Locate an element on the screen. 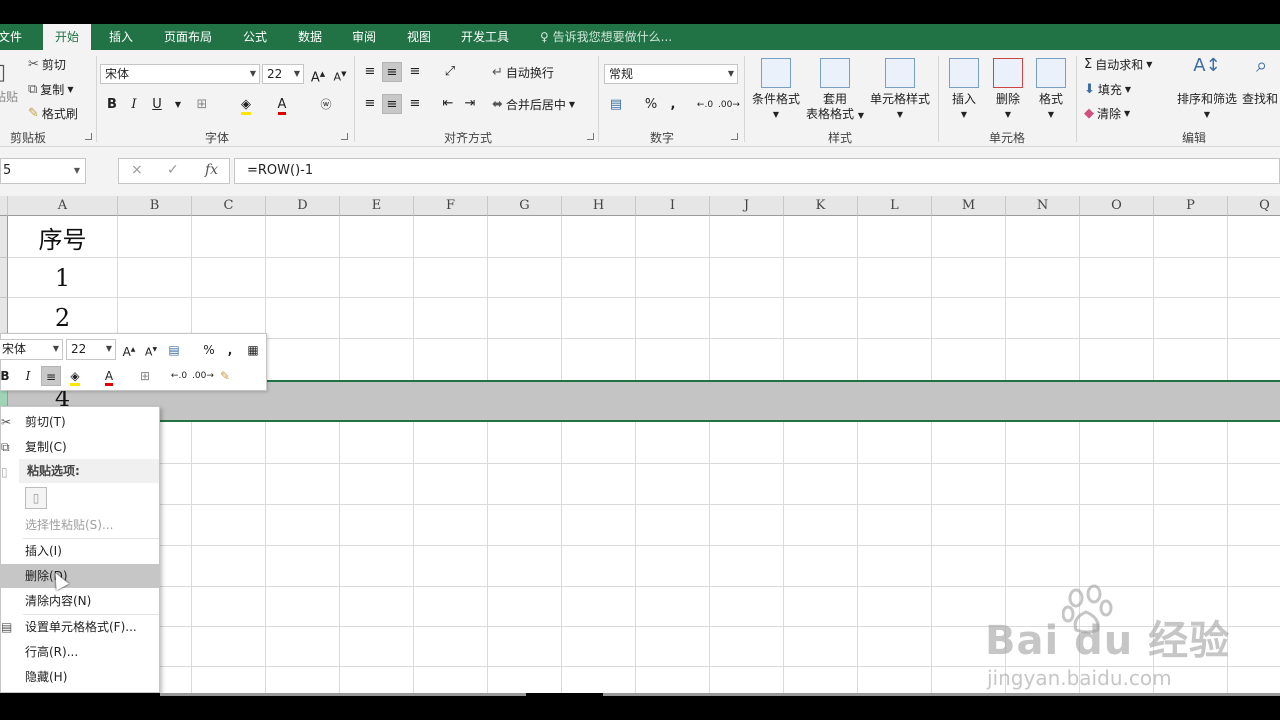 This screenshot has height=720, width=1280. mini-percent-button: % is located at coordinates (209, 350).